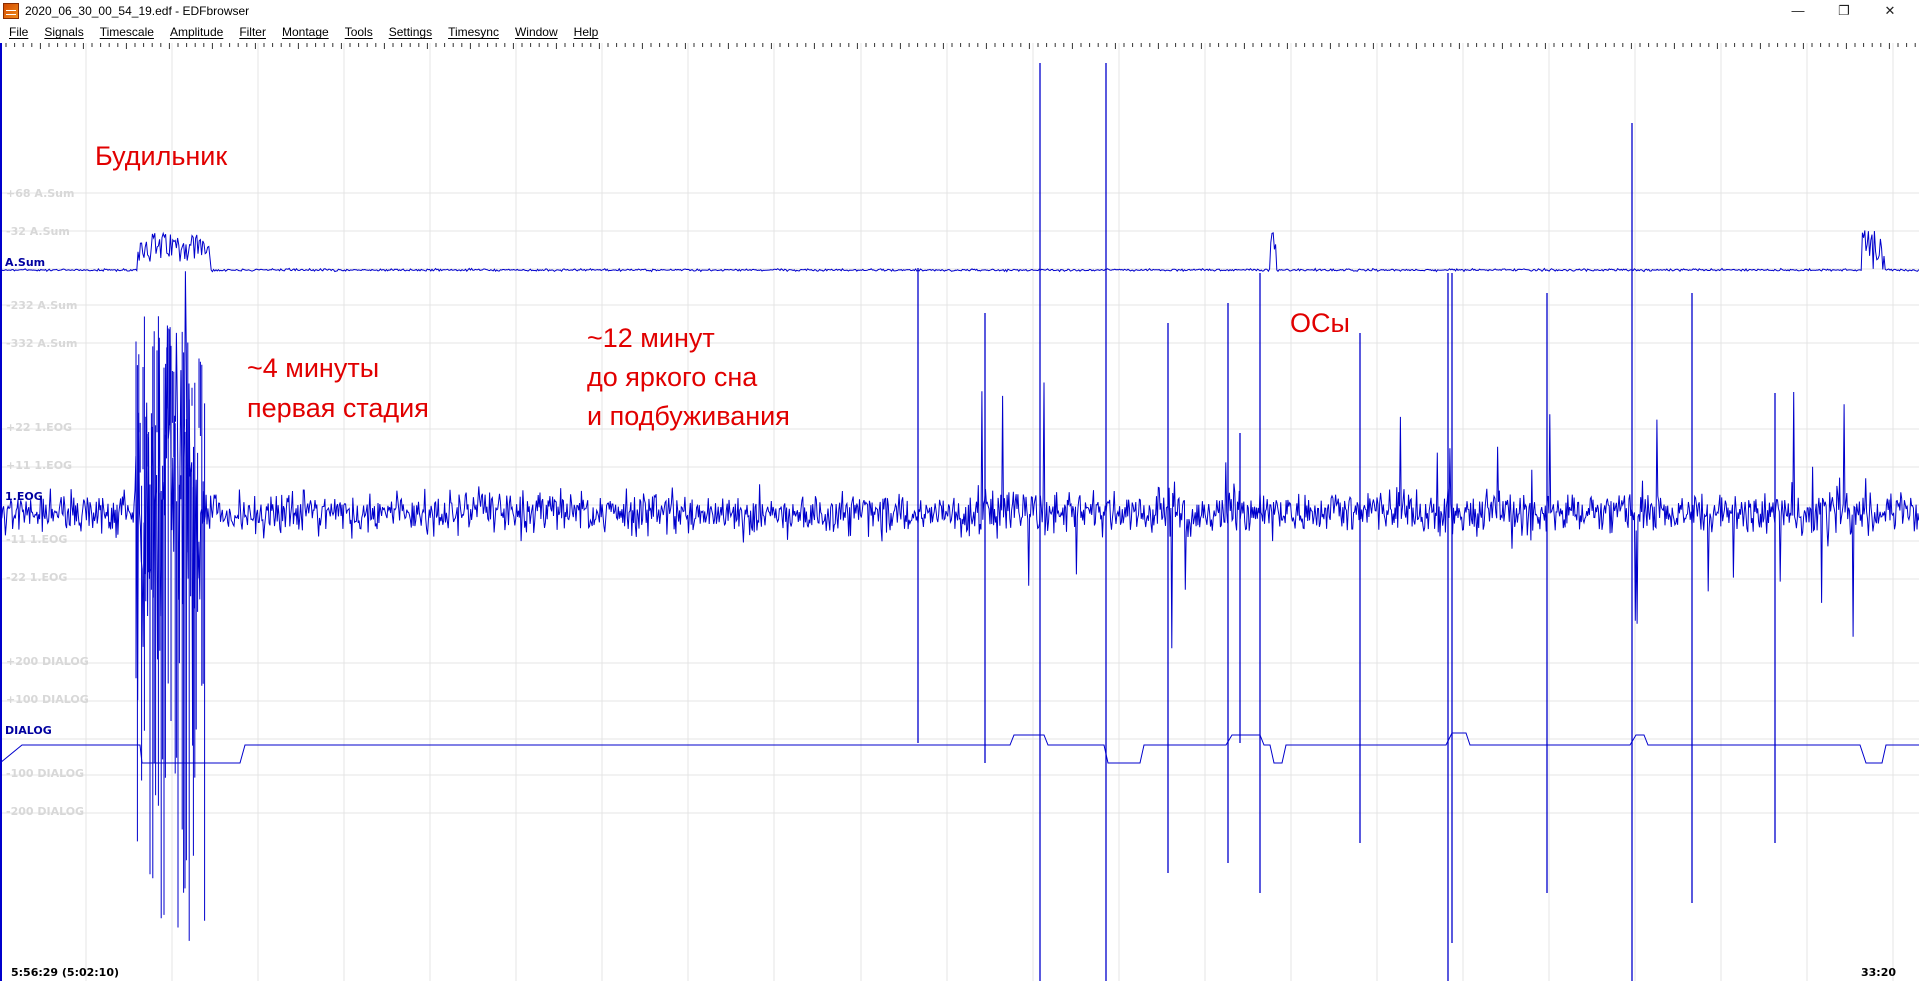 The width and height of the screenshot is (1919, 981). What do you see at coordinates (11, 10) in the screenshot?
I see `edfbrowser-app-icon` at bounding box center [11, 10].